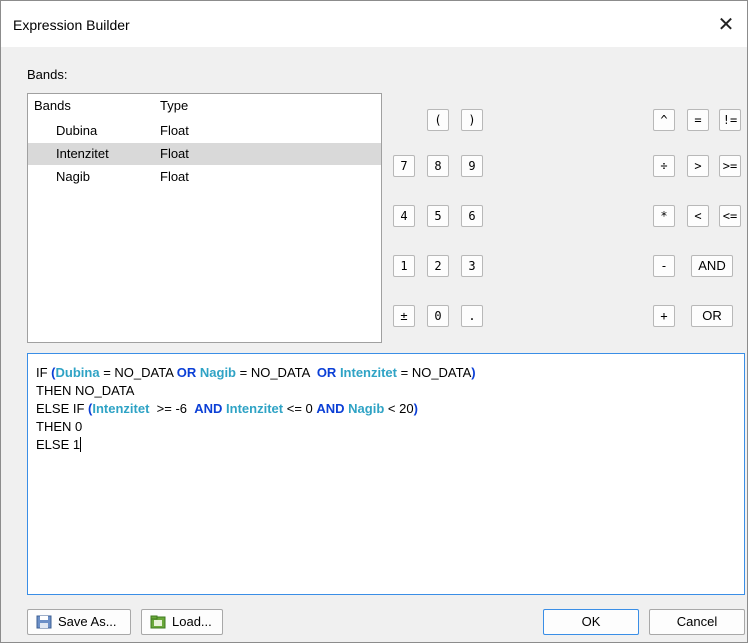  Describe the element at coordinates (59, 426) in the screenshot. I see `expression-line: THEN 0` at that location.